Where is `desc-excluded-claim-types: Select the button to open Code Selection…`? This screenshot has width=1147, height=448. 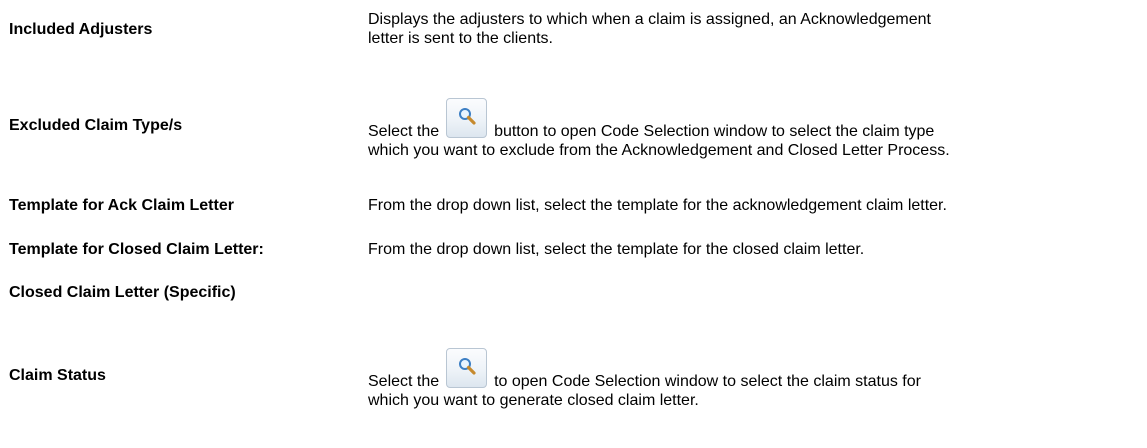 desc-excluded-claim-types: Select the button to open Code Selection… is located at coordinates (757, 129).